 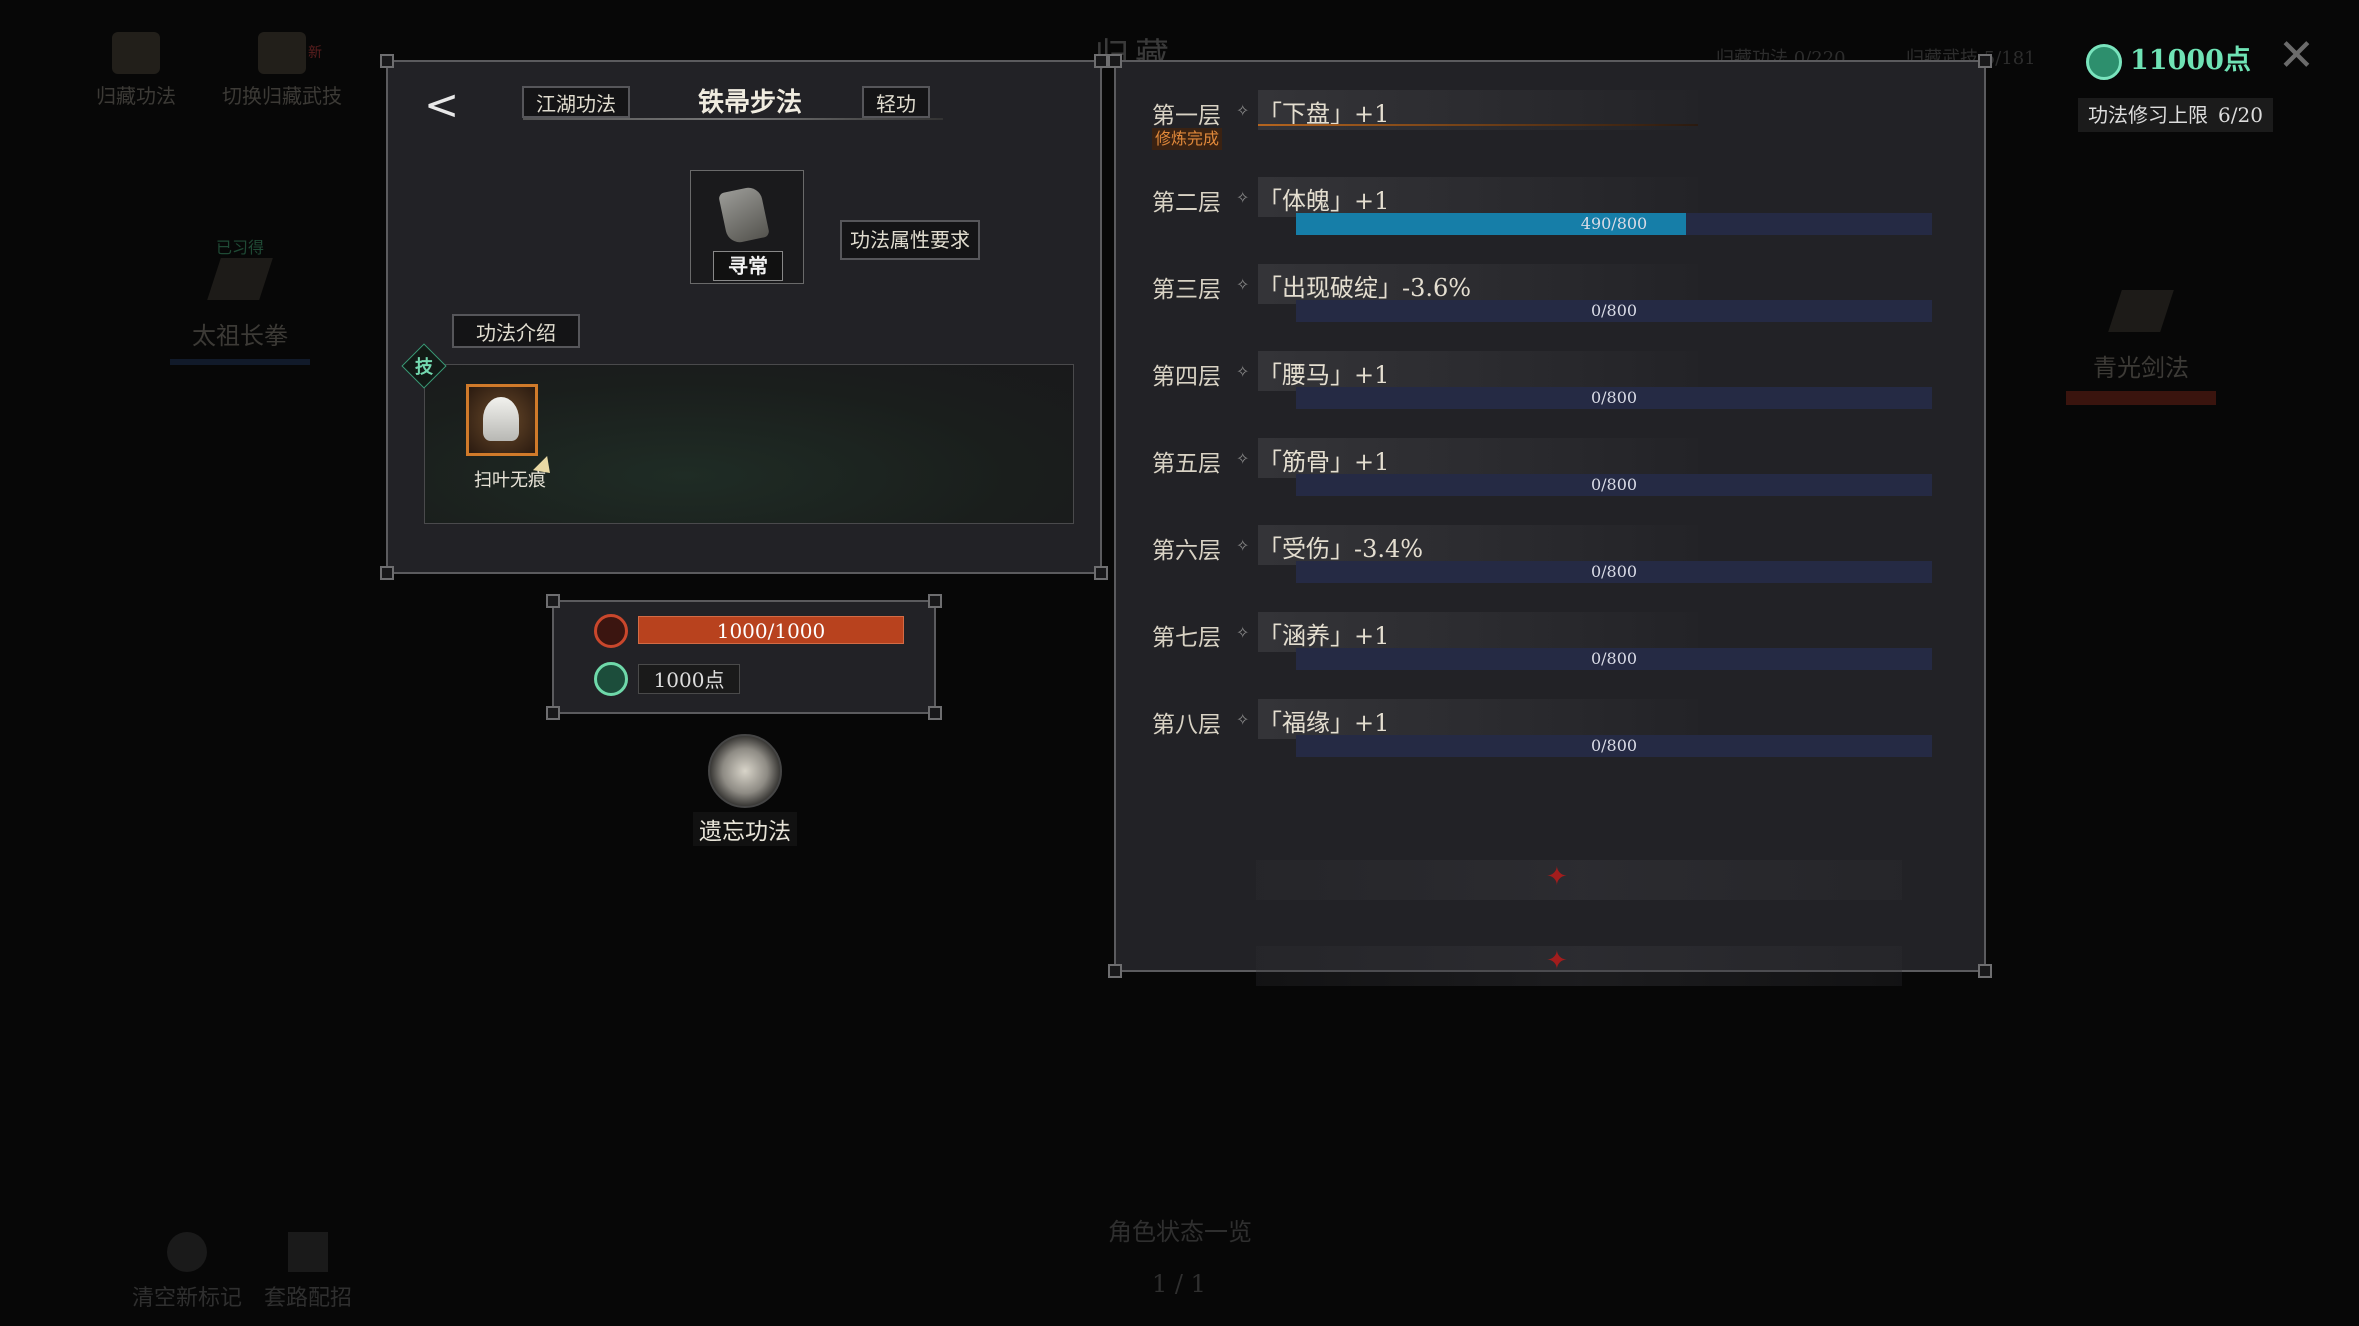 I want to click on practice-cap: 功法修习上限 6/20, so click(x=2175, y=115).